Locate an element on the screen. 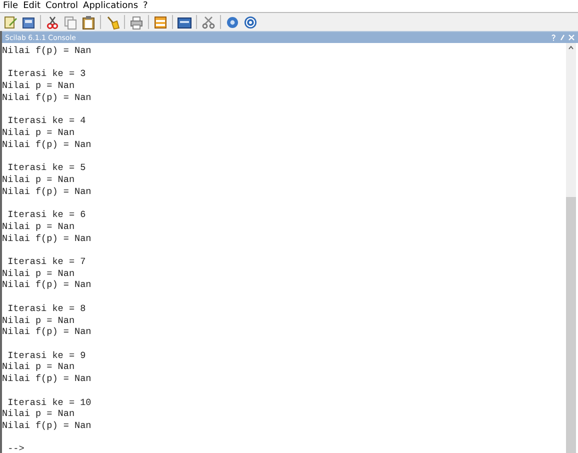 The height and width of the screenshot is (453, 578). menu-item: Control is located at coordinates (62, 6).